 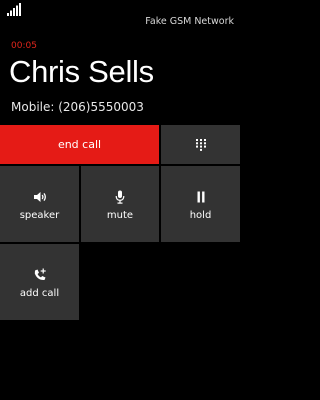 What do you see at coordinates (40, 274) in the screenshot?
I see `add-call-icon` at bounding box center [40, 274].